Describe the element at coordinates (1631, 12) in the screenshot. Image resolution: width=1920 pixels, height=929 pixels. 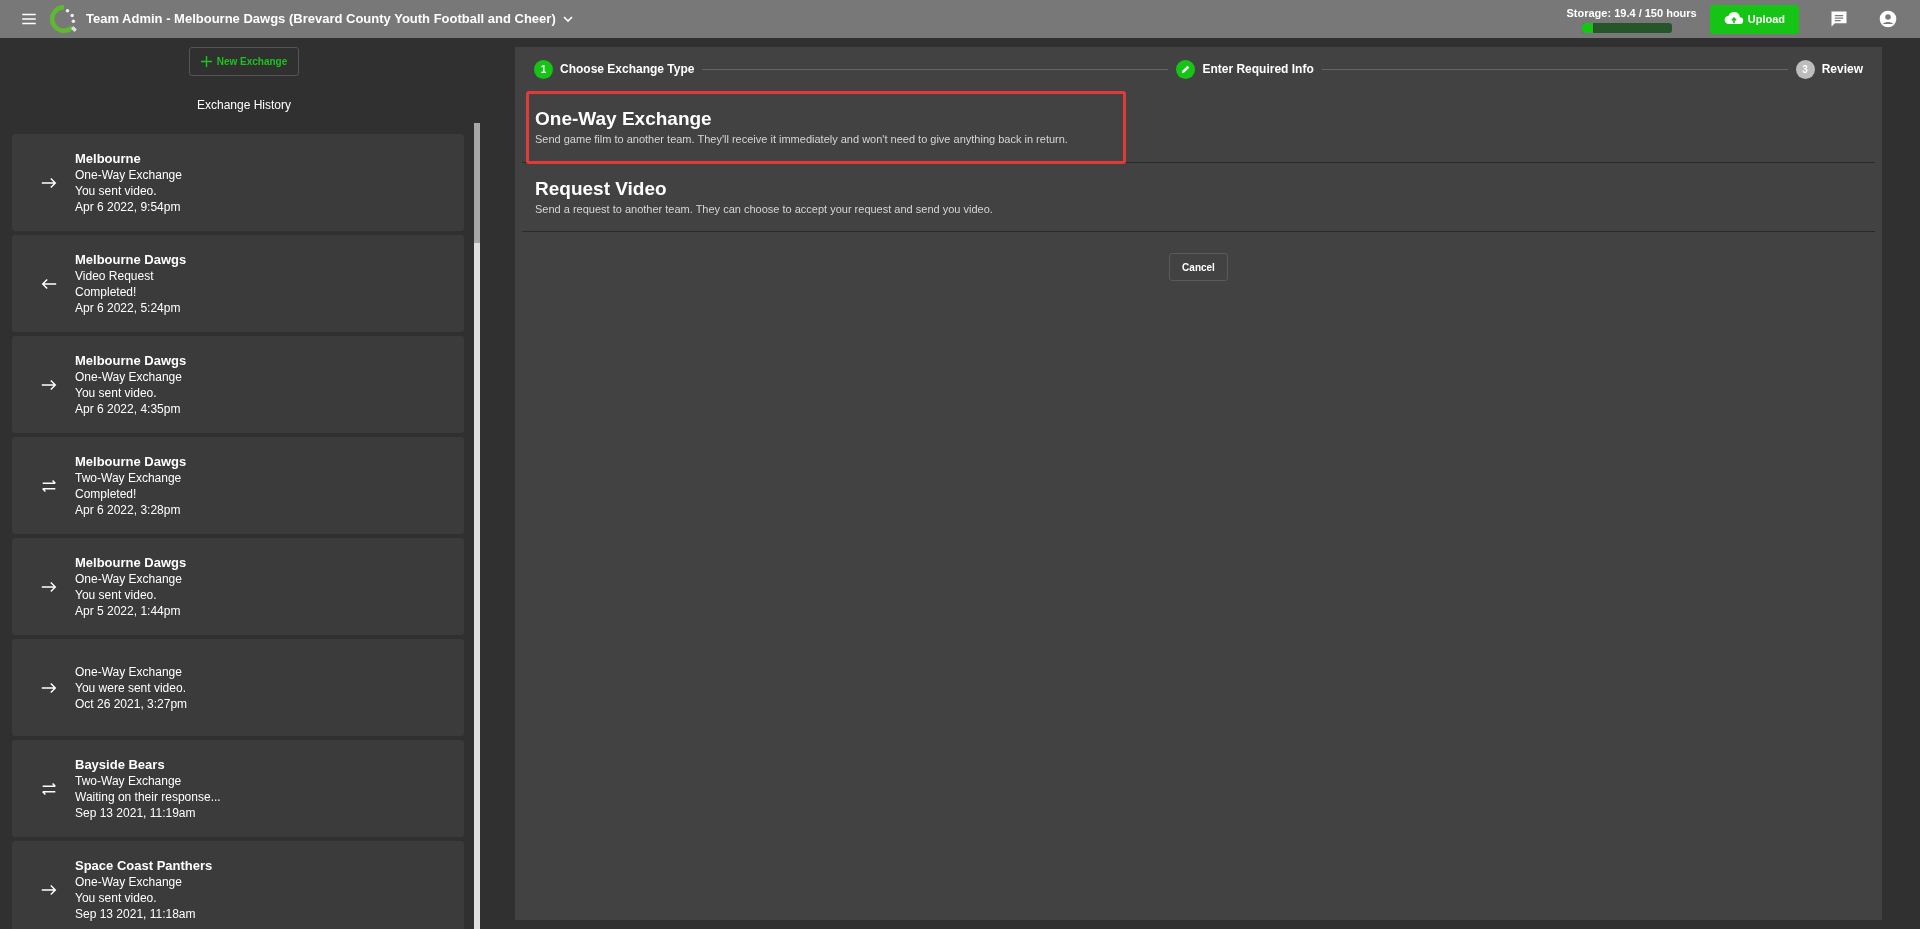
I see `storage-label: Storage: 19.4 / 150 hours` at that location.